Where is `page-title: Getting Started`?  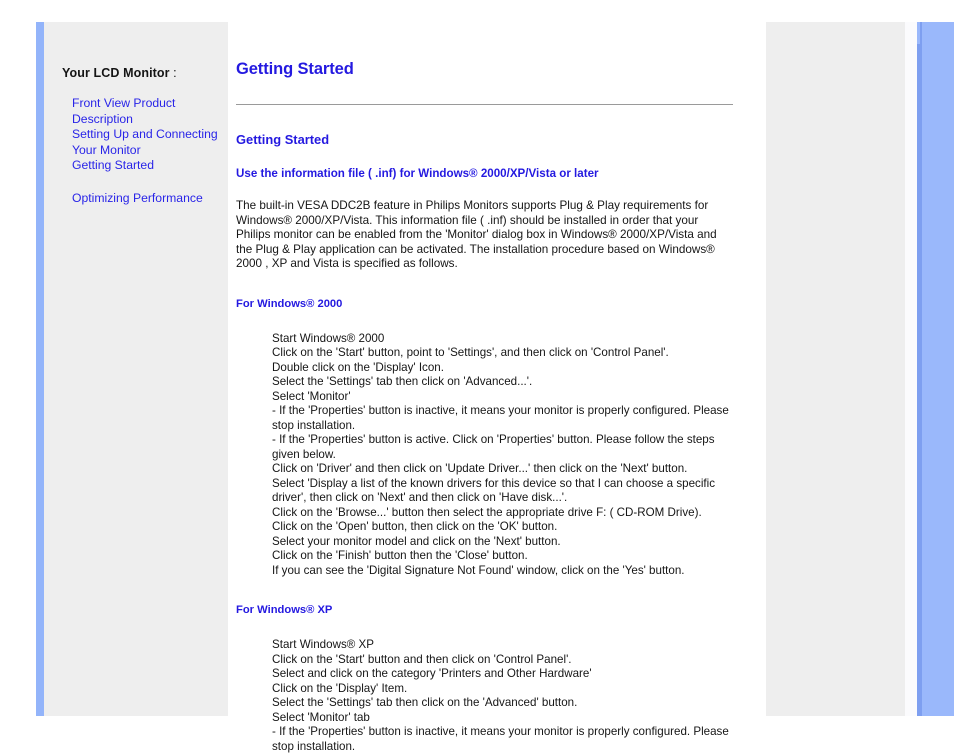
page-title: Getting Started is located at coordinates (295, 69).